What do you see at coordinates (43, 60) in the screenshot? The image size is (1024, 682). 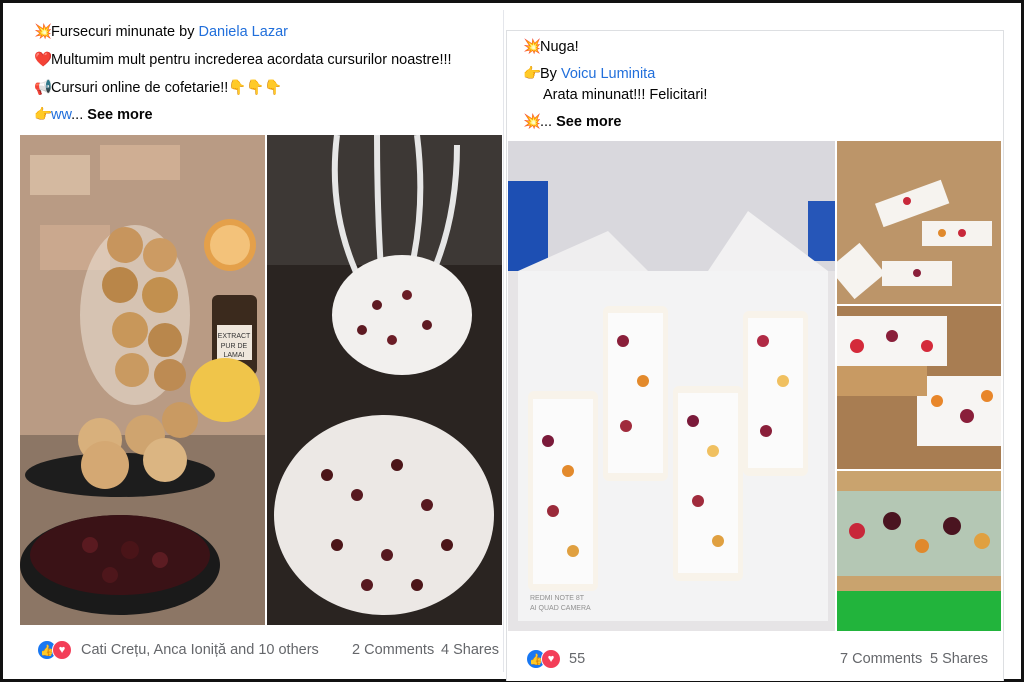 I see `heart-emoji-icon: ❤️` at bounding box center [43, 60].